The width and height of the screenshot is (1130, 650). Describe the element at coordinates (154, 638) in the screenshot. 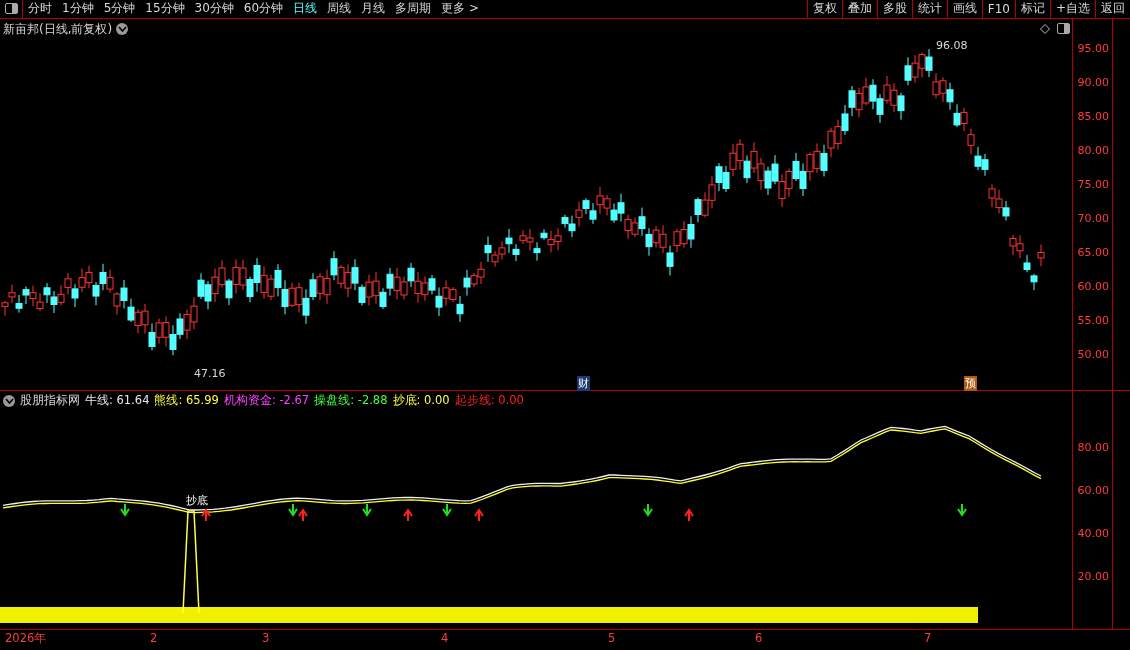

I see `date-axis-label: 2` at that location.